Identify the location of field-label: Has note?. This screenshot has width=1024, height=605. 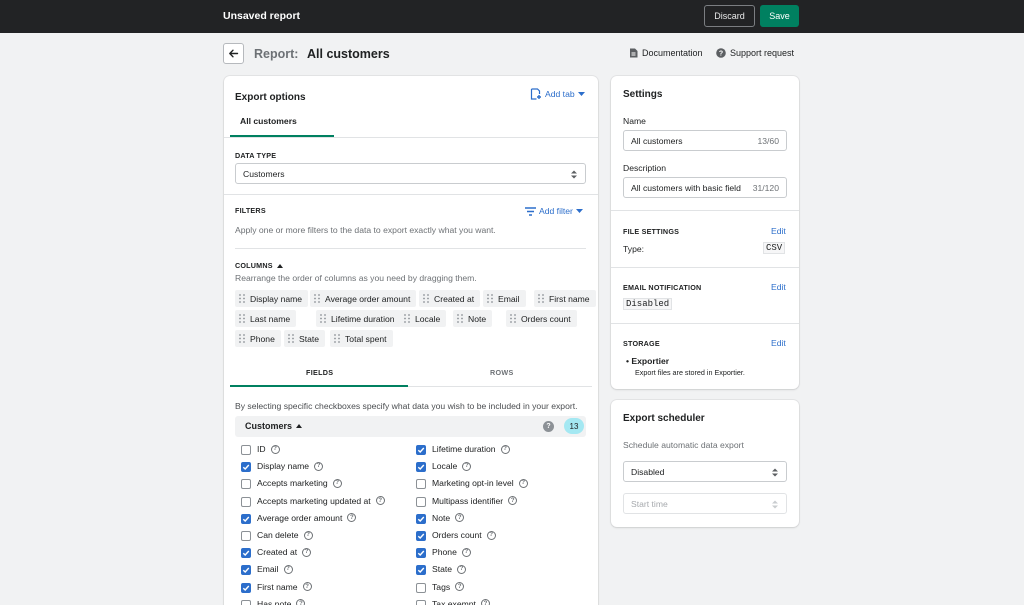
(281, 602).